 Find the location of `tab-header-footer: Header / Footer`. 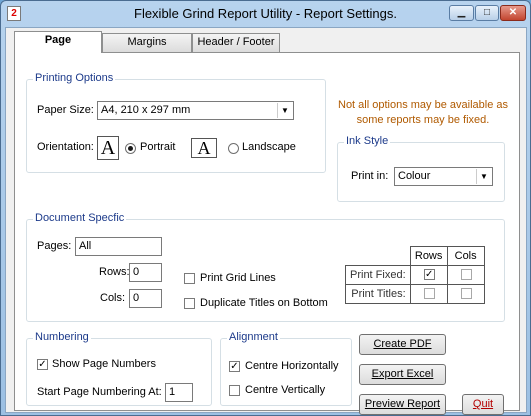

tab-header-footer: Header / Footer is located at coordinates (236, 42).